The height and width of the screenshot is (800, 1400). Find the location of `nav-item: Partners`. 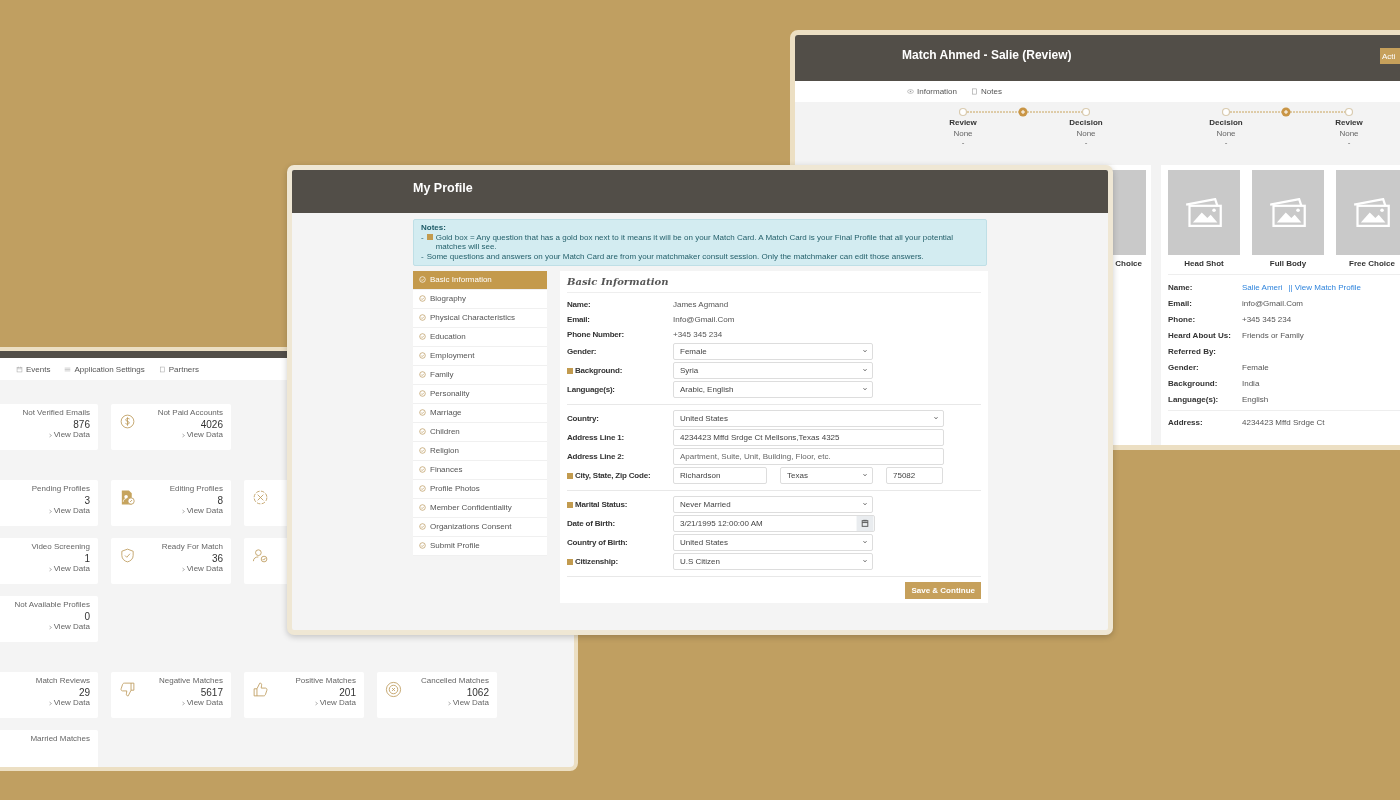

nav-item: Partners is located at coordinates (178, 369).